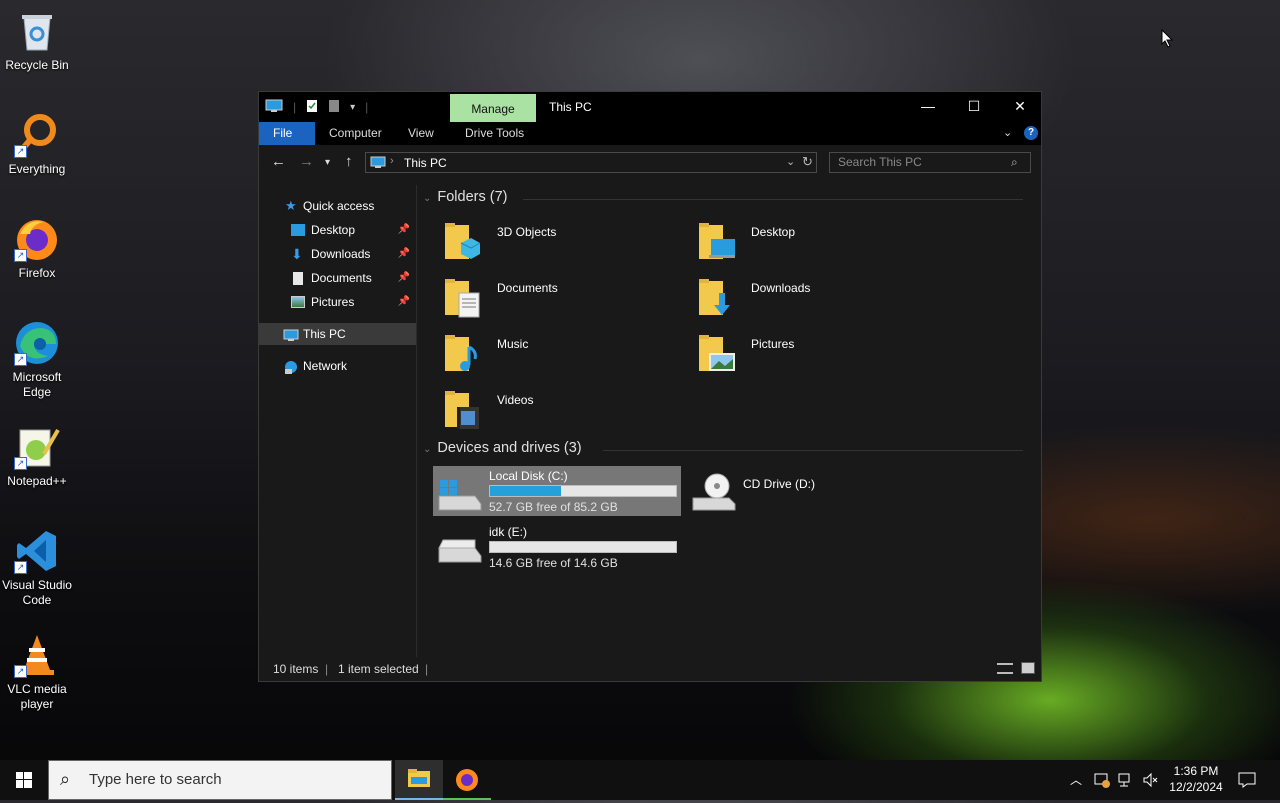 The image size is (1280, 803). I want to click on show-hidden-icons-chevron-icon: ︿, so click(1076, 780).